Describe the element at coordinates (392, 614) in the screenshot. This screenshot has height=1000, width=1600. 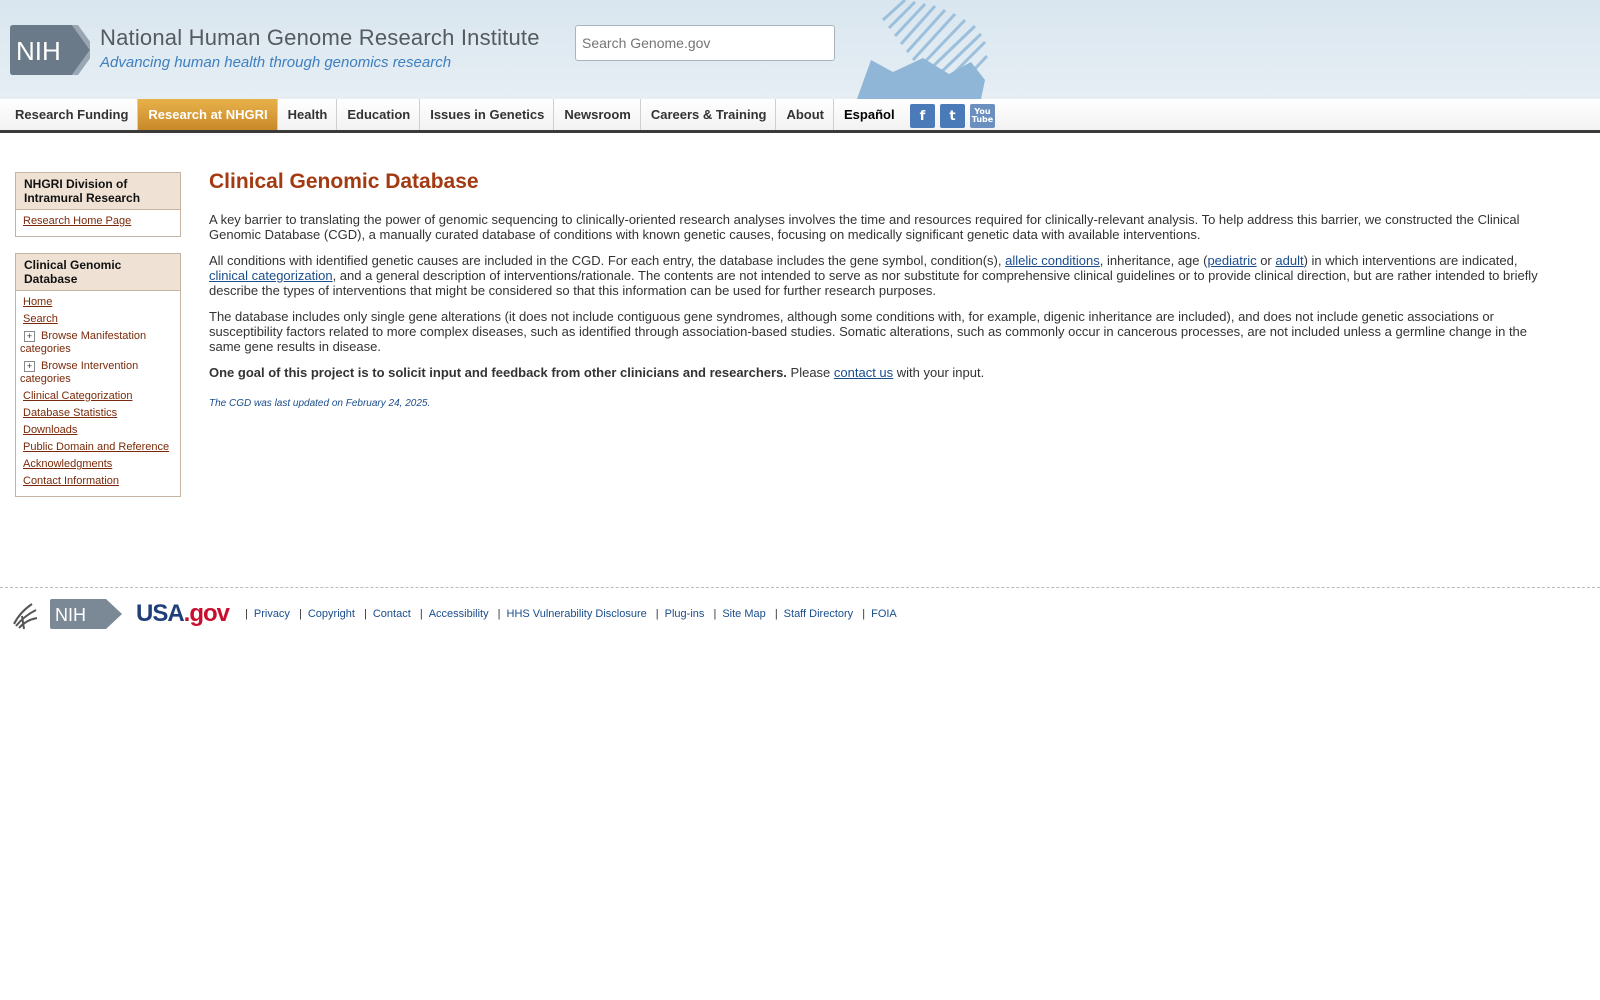
I see `footer-link-contact: Contact` at that location.